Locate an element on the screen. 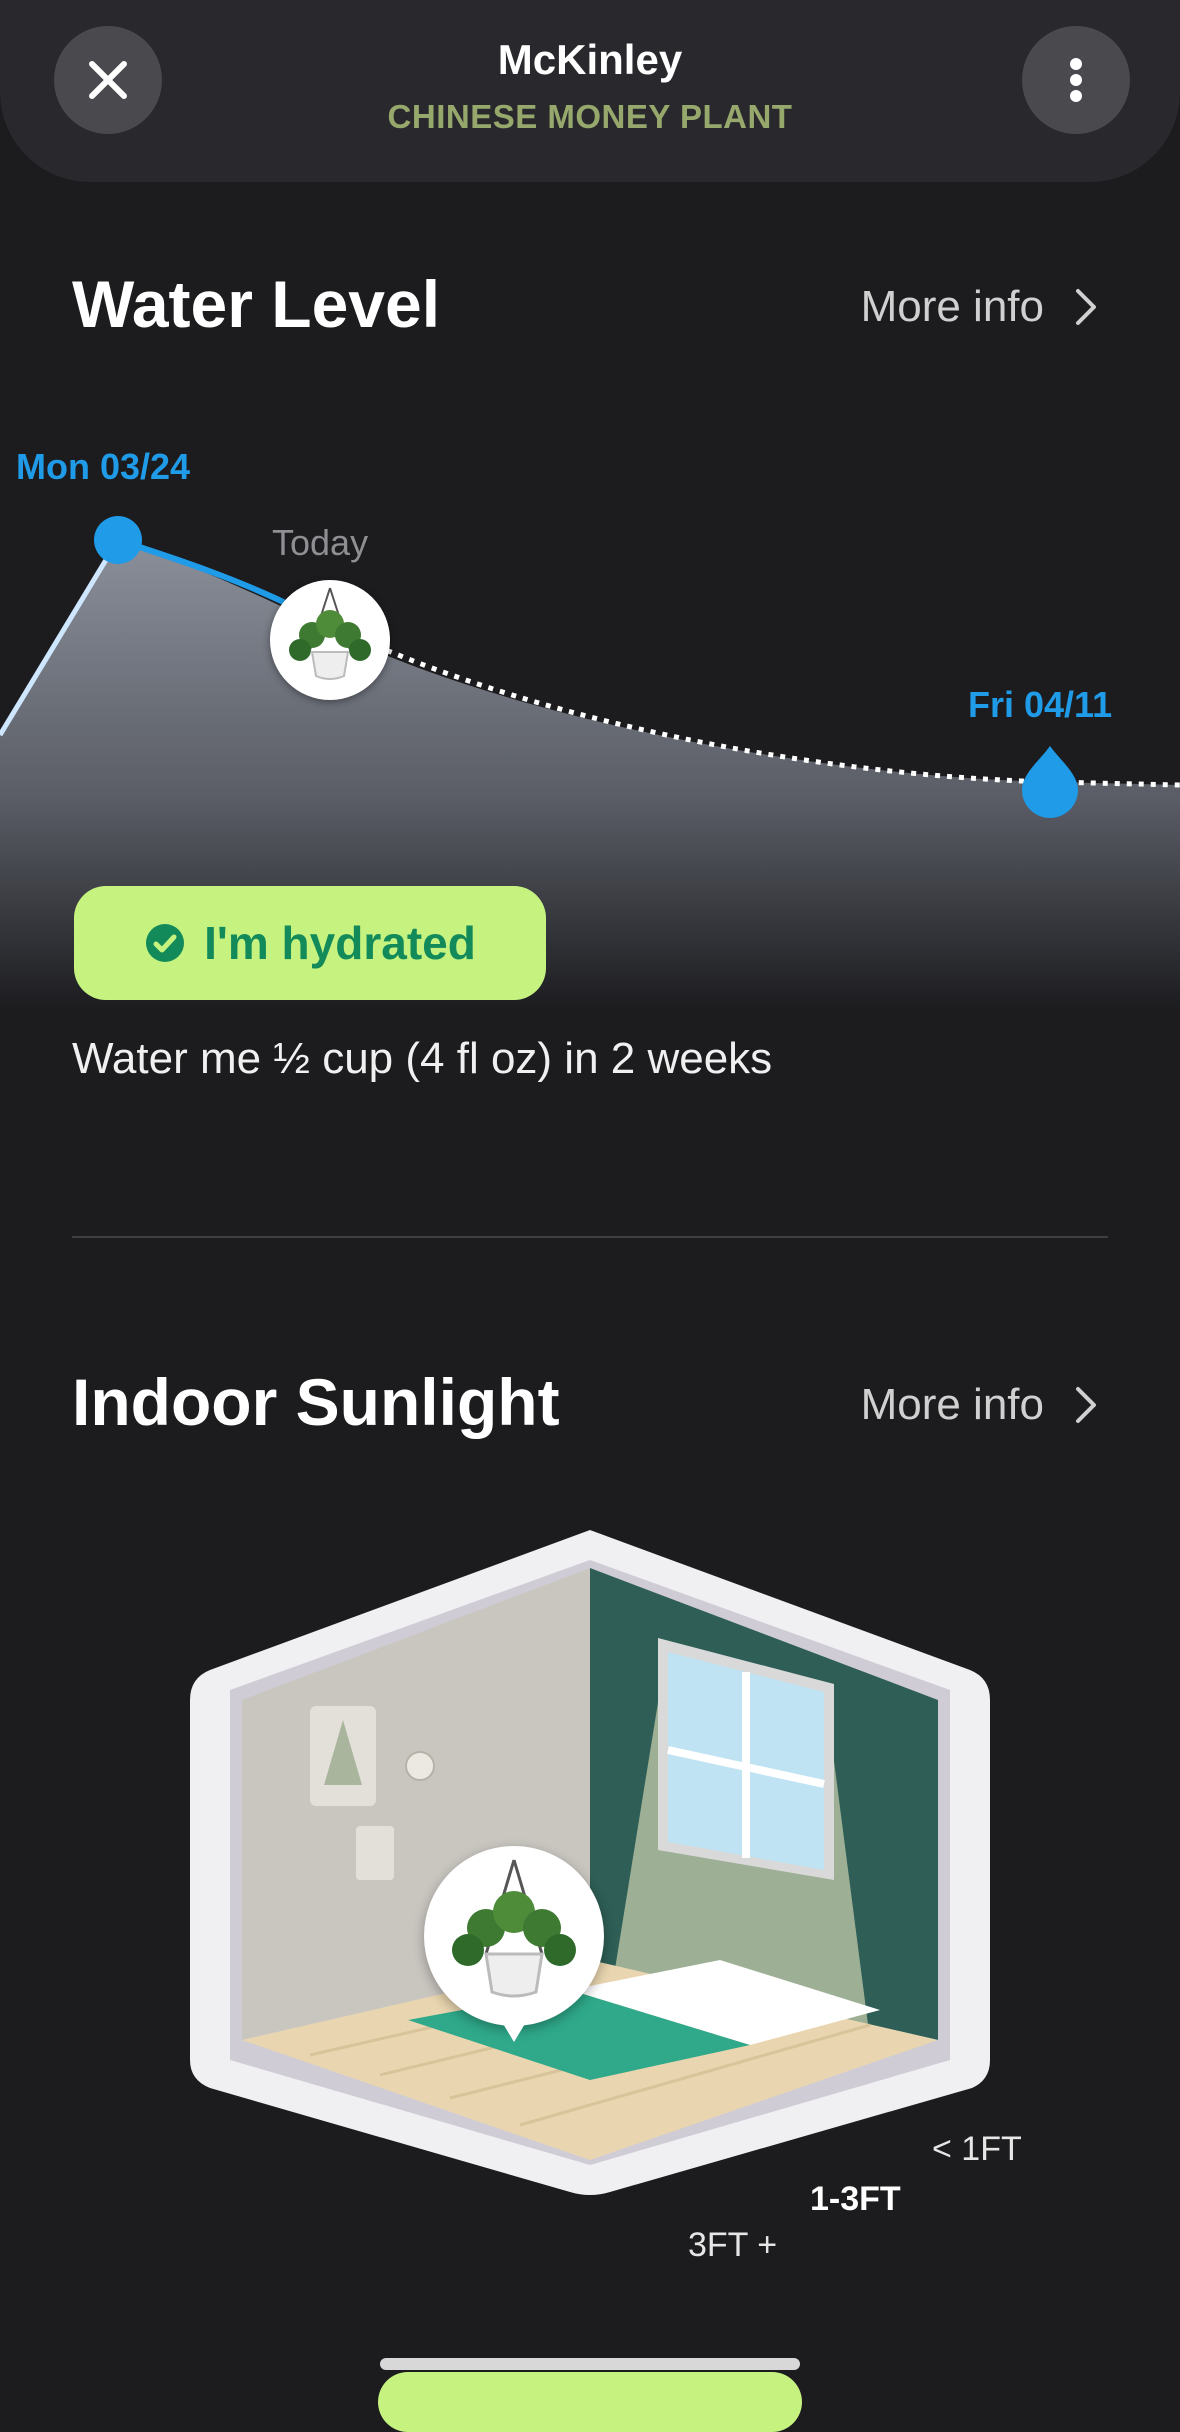 The height and width of the screenshot is (2432, 1180). wall-clock-icon is located at coordinates (420, 1766).